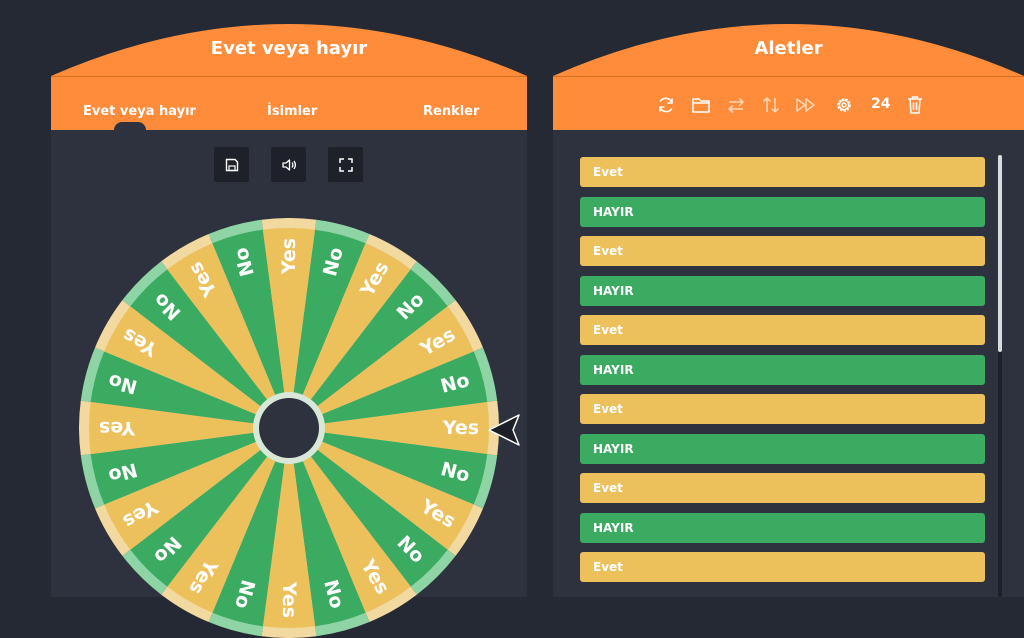  Describe the element at coordinates (788, 48) in the screenshot. I see `panel-title: Aletler` at that location.